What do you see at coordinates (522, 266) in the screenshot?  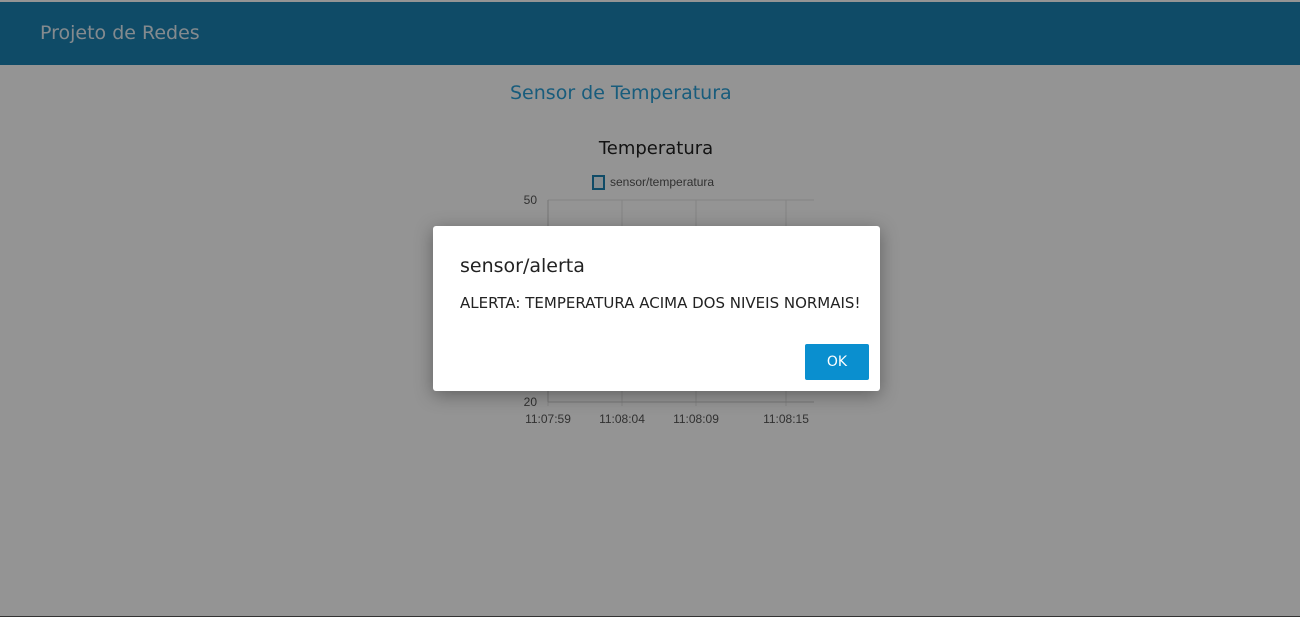 I see `dialog-title: sensor/alerta` at bounding box center [522, 266].